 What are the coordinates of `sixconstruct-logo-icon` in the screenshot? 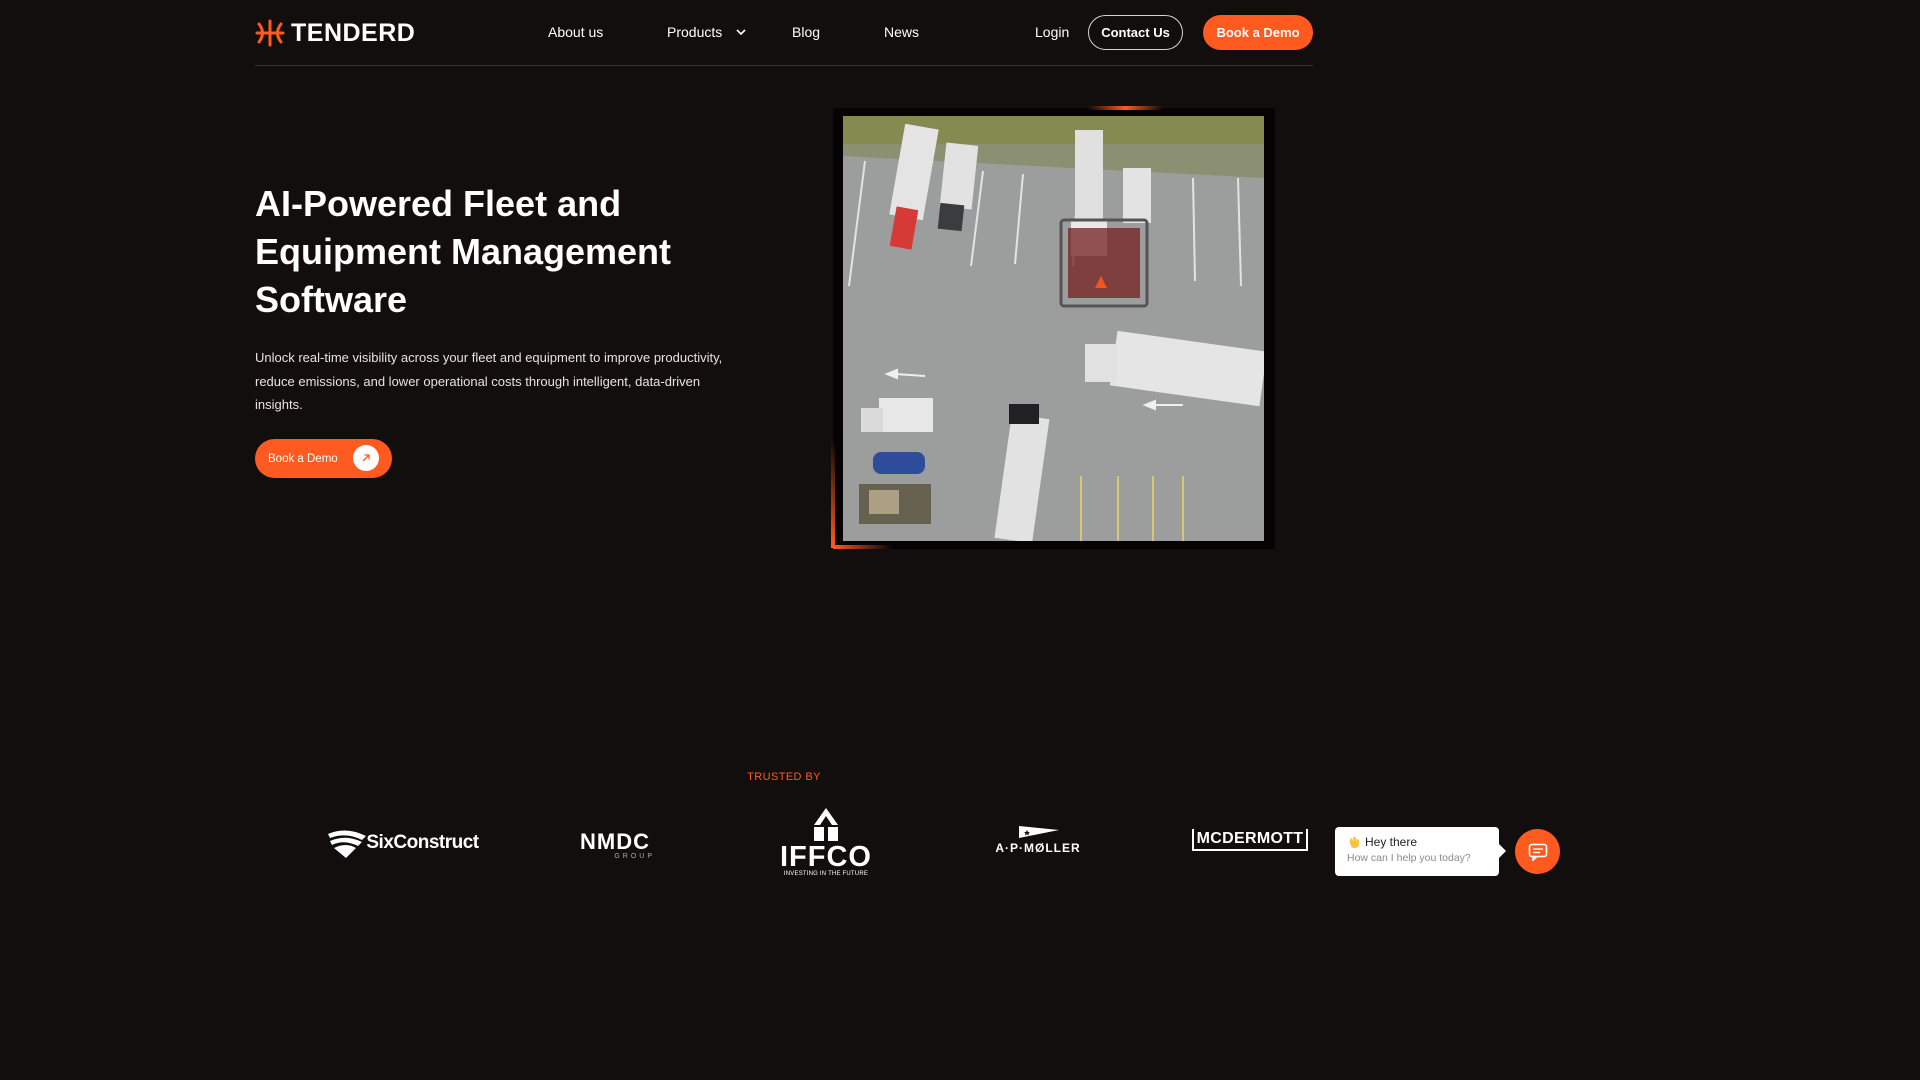 It's located at (347, 844).